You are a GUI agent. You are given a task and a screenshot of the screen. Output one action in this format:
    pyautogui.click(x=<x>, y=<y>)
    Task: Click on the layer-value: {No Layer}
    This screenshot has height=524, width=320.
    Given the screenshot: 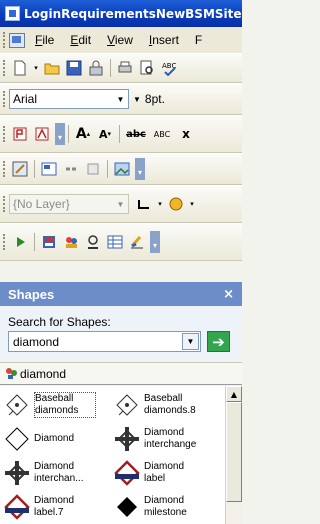 What is the action you would take?
    pyautogui.click(x=41, y=204)
    